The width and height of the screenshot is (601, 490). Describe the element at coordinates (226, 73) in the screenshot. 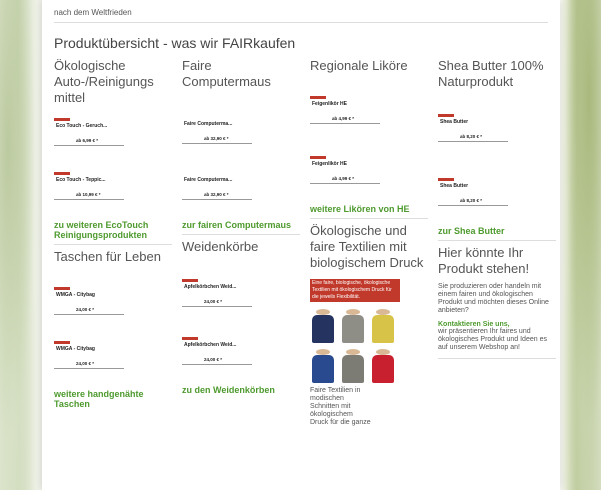

I see `section-heading: Faire Computermaus` at that location.